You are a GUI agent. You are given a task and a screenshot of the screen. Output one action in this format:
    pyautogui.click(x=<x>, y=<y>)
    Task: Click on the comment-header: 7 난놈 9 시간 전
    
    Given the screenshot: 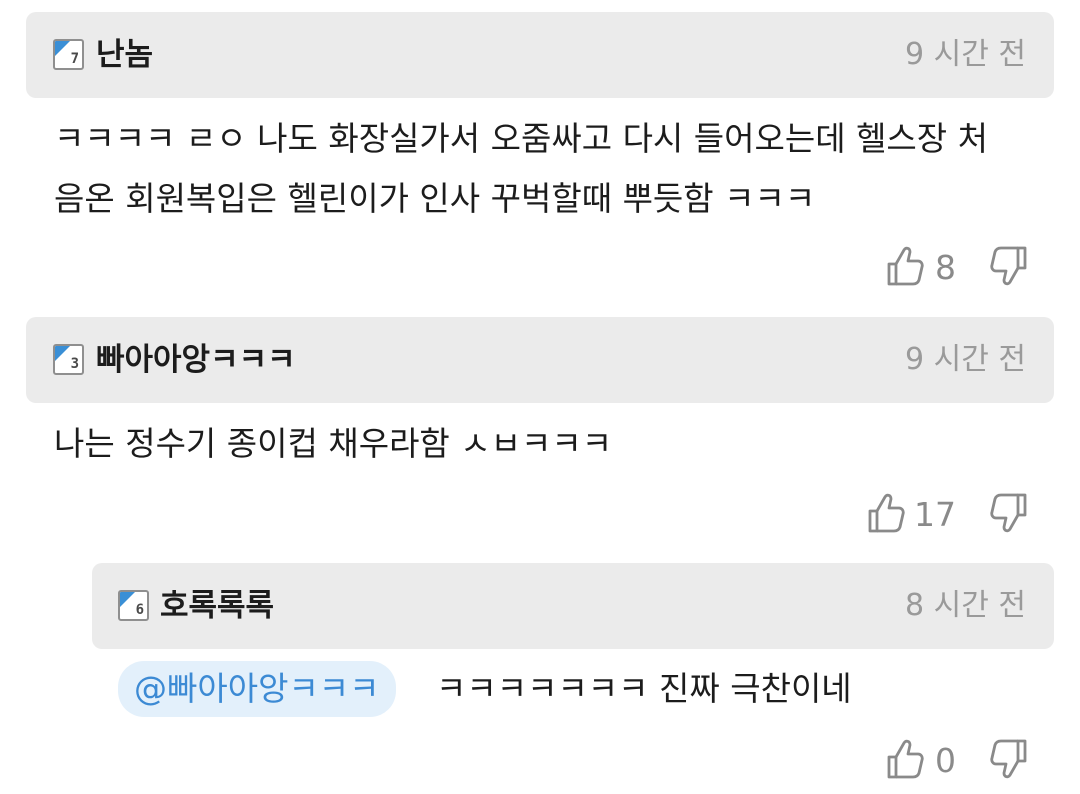 What is the action you would take?
    pyautogui.click(x=540, y=55)
    